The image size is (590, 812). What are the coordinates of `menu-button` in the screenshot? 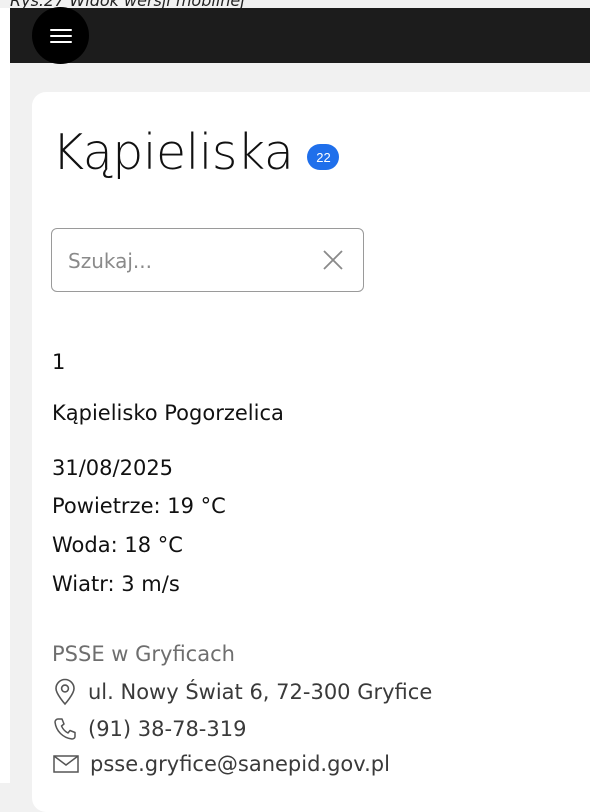 It's located at (60, 35).